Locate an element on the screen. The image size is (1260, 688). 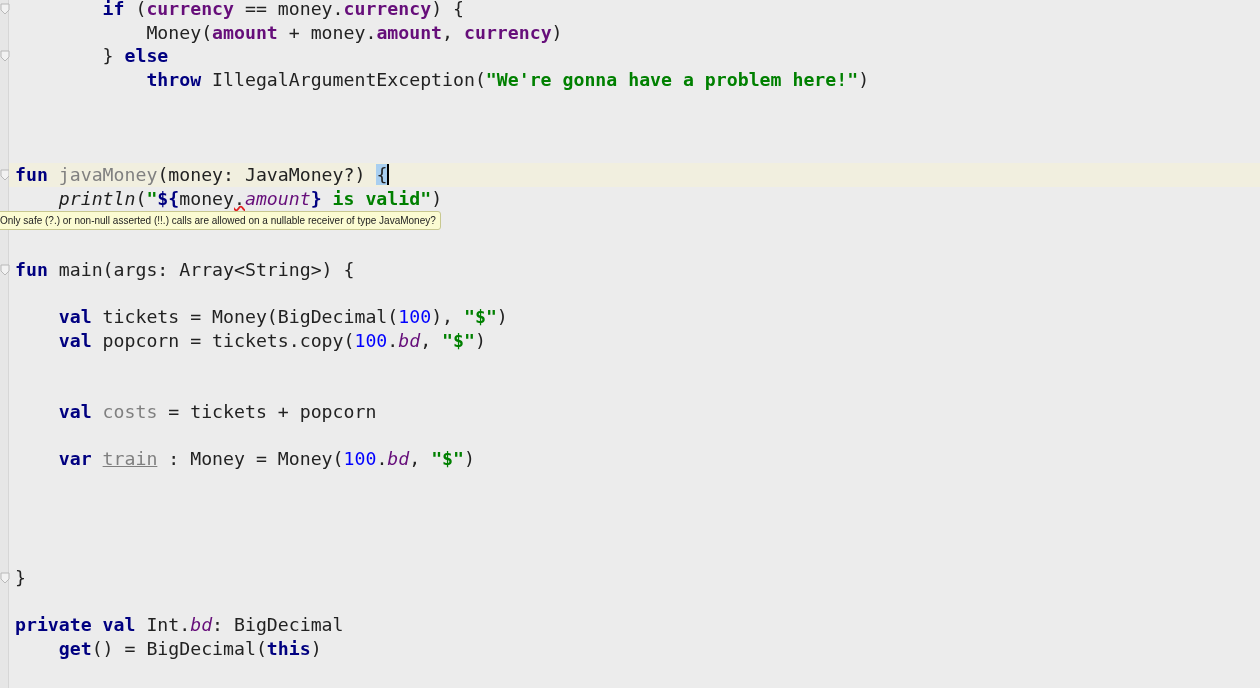
code-line: if (currency == money.currency) { is located at coordinates (283, 10).